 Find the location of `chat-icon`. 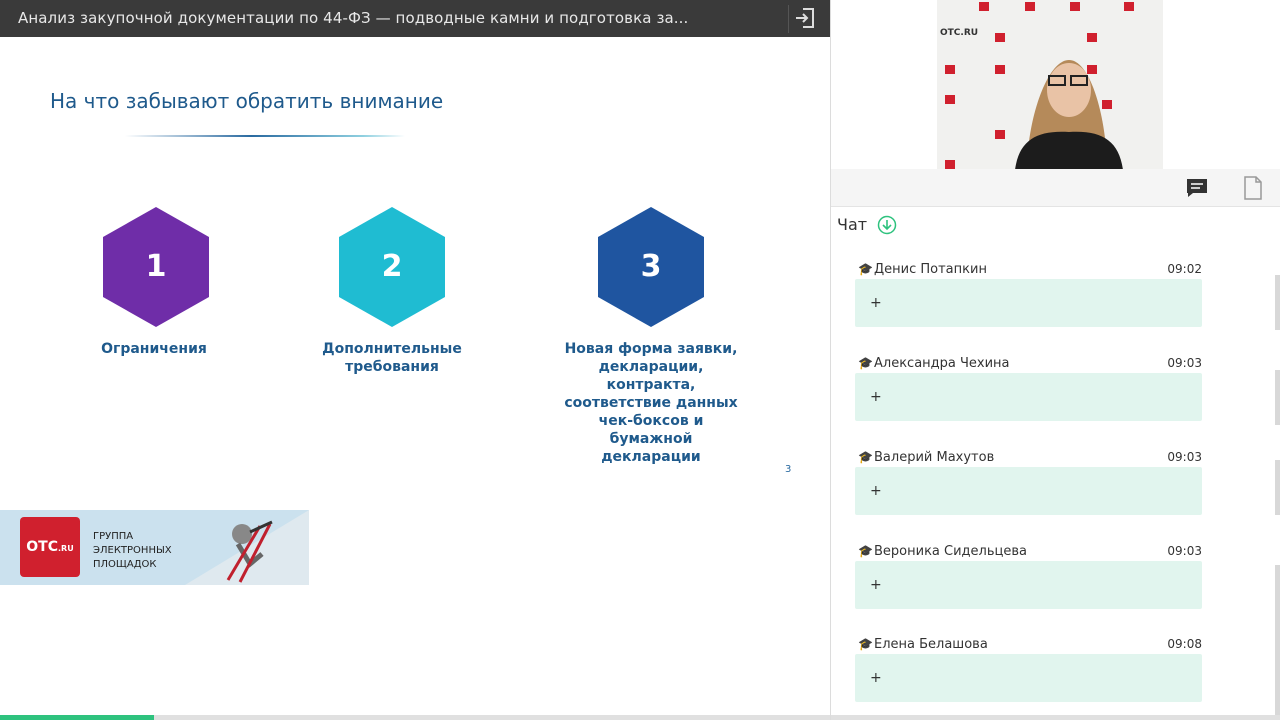

chat-icon is located at coordinates (1197, 188).